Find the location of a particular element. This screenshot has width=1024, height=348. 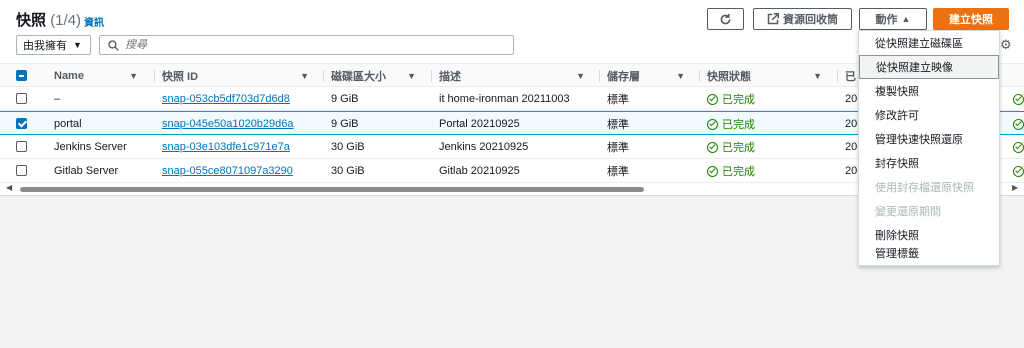

menu-item-archive-snapshot: 封存快照 is located at coordinates (929, 163).